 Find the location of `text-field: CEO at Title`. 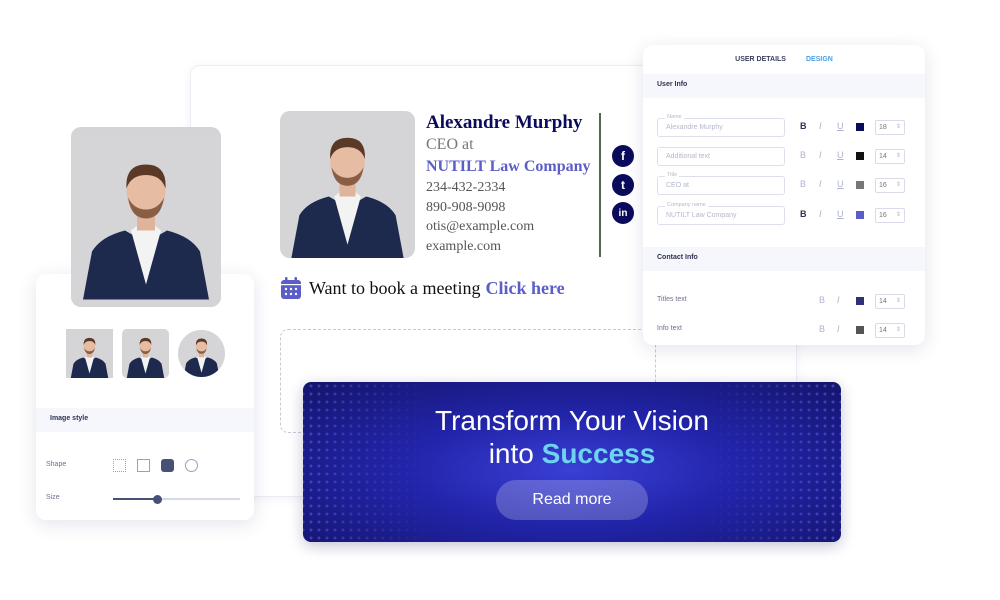

text-field: CEO at Title is located at coordinates (721, 183).